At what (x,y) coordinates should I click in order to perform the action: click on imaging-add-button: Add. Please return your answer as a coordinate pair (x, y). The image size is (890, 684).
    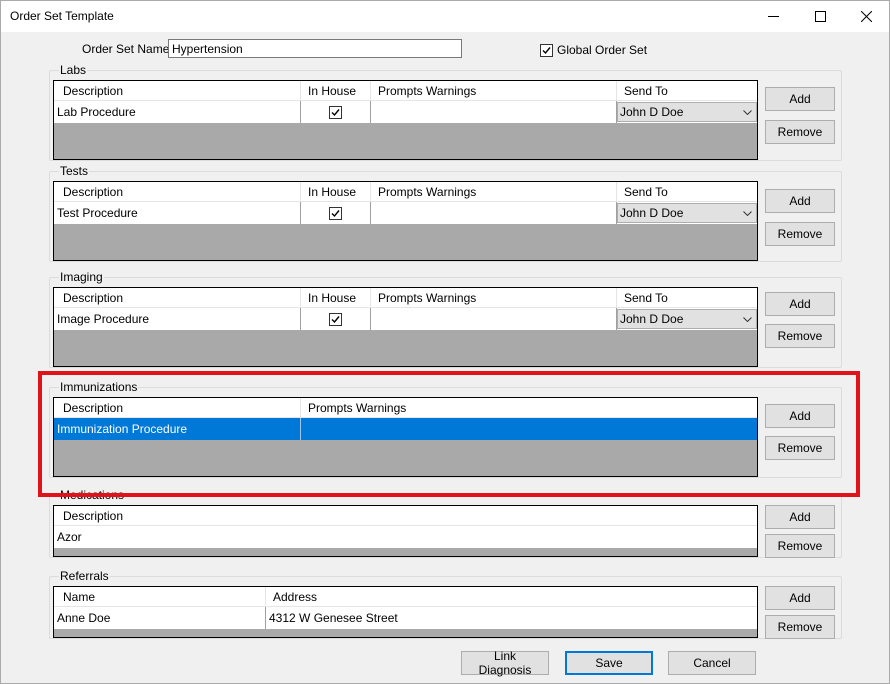
    Looking at the image, I should click on (800, 304).